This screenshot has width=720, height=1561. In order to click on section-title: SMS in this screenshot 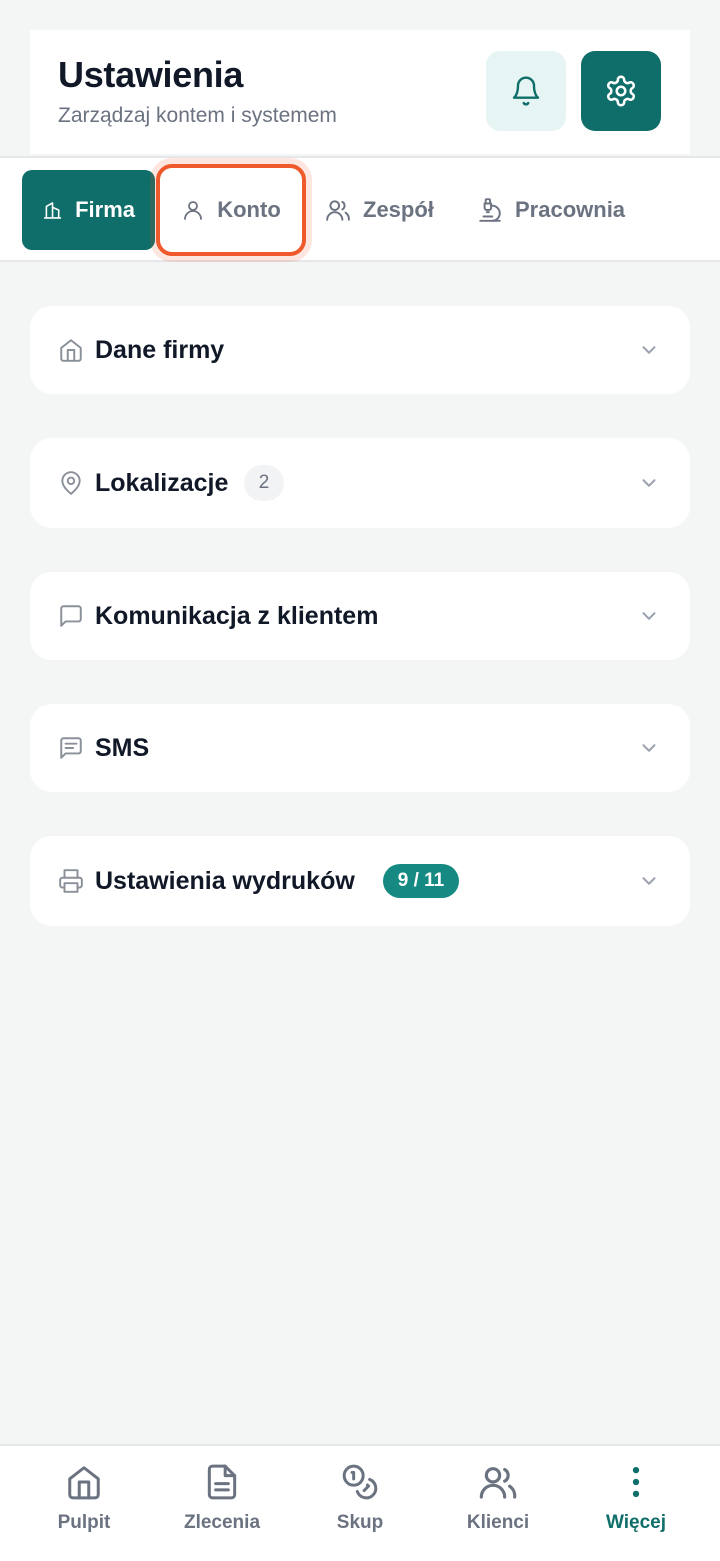, I will do `click(122, 747)`.